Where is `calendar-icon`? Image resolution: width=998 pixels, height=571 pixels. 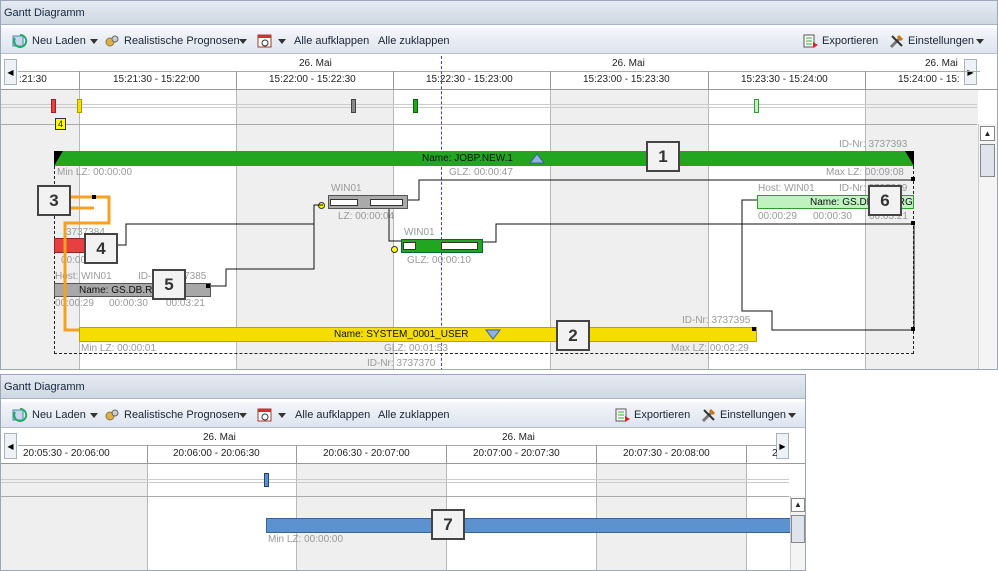 calendar-icon is located at coordinates (265, 415).